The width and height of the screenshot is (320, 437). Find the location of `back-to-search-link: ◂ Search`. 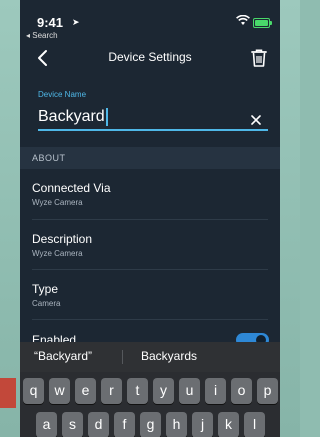

back-to-search-link: ◂ Search is located at coordinates (42, 35).